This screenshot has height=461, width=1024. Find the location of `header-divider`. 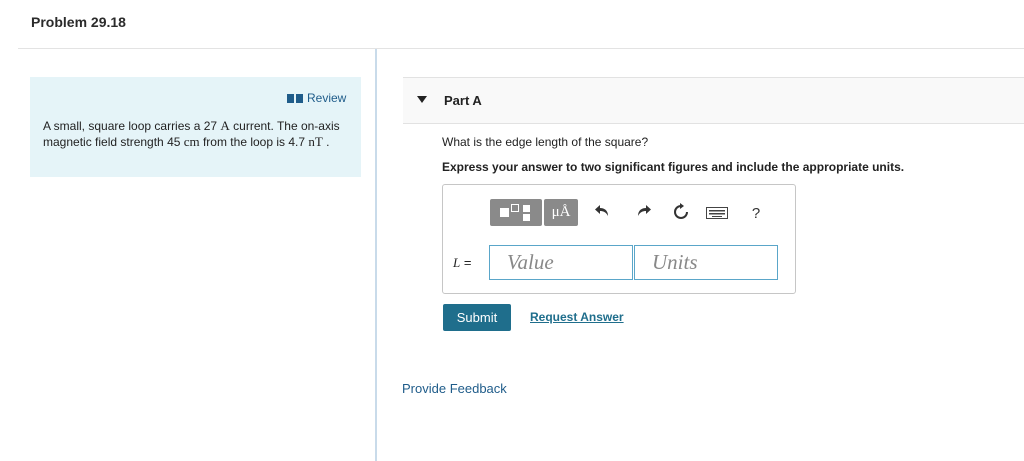

header-divider is located at coordinates (521, 48).